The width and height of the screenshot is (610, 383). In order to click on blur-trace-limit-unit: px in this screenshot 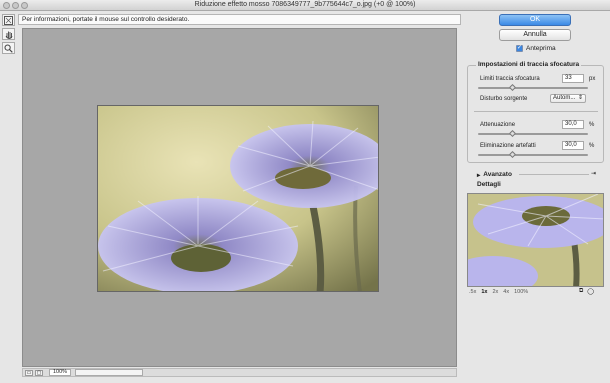, I will do `click(592, 79)`.